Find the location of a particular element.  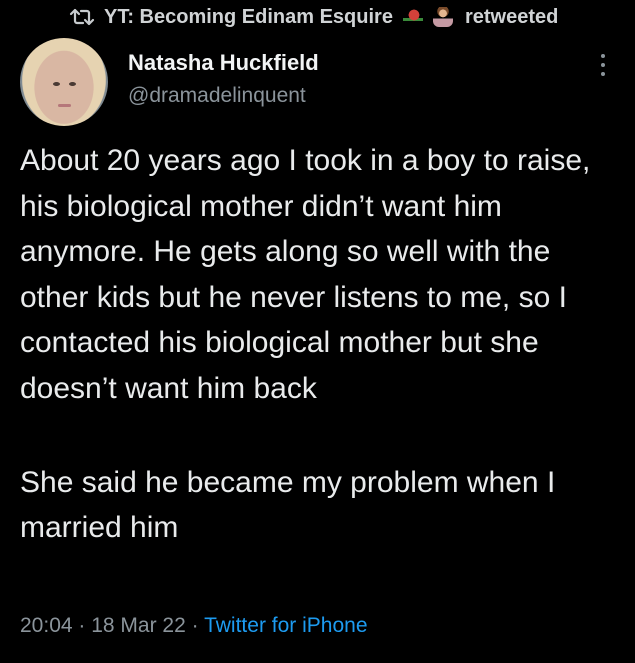

tweet-source-link: Twitter for iPhone is located at coordinates (285, 625).